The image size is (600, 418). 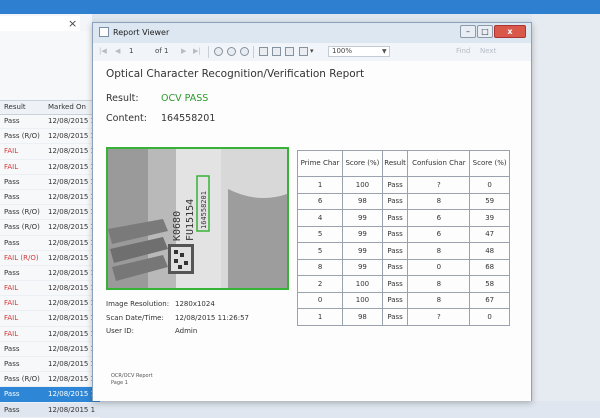 I want to click on table-cell: 39, so click(x=489, y=218).